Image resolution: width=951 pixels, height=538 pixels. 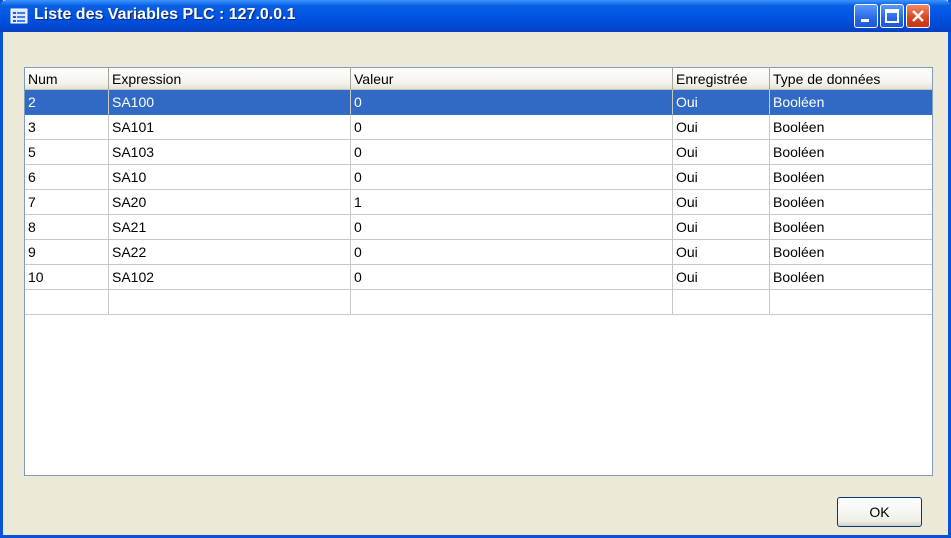 What do you see at coordinates (879, 512) in the screenshot?
I see `ok-button: OK` at bounding box center [879, 512].